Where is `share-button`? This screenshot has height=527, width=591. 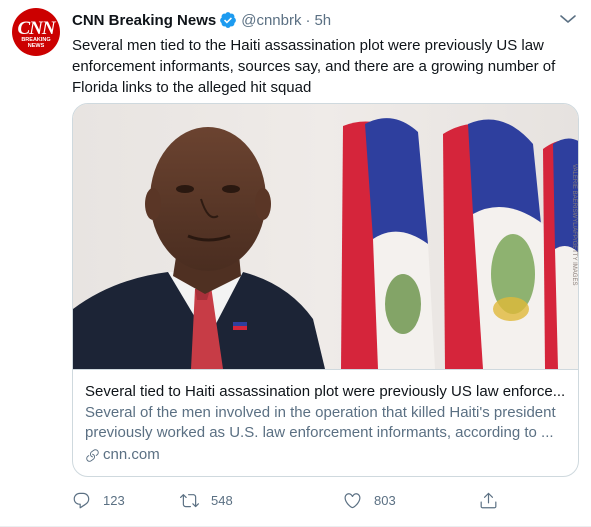
share-button is located at coordinates (488, 500).